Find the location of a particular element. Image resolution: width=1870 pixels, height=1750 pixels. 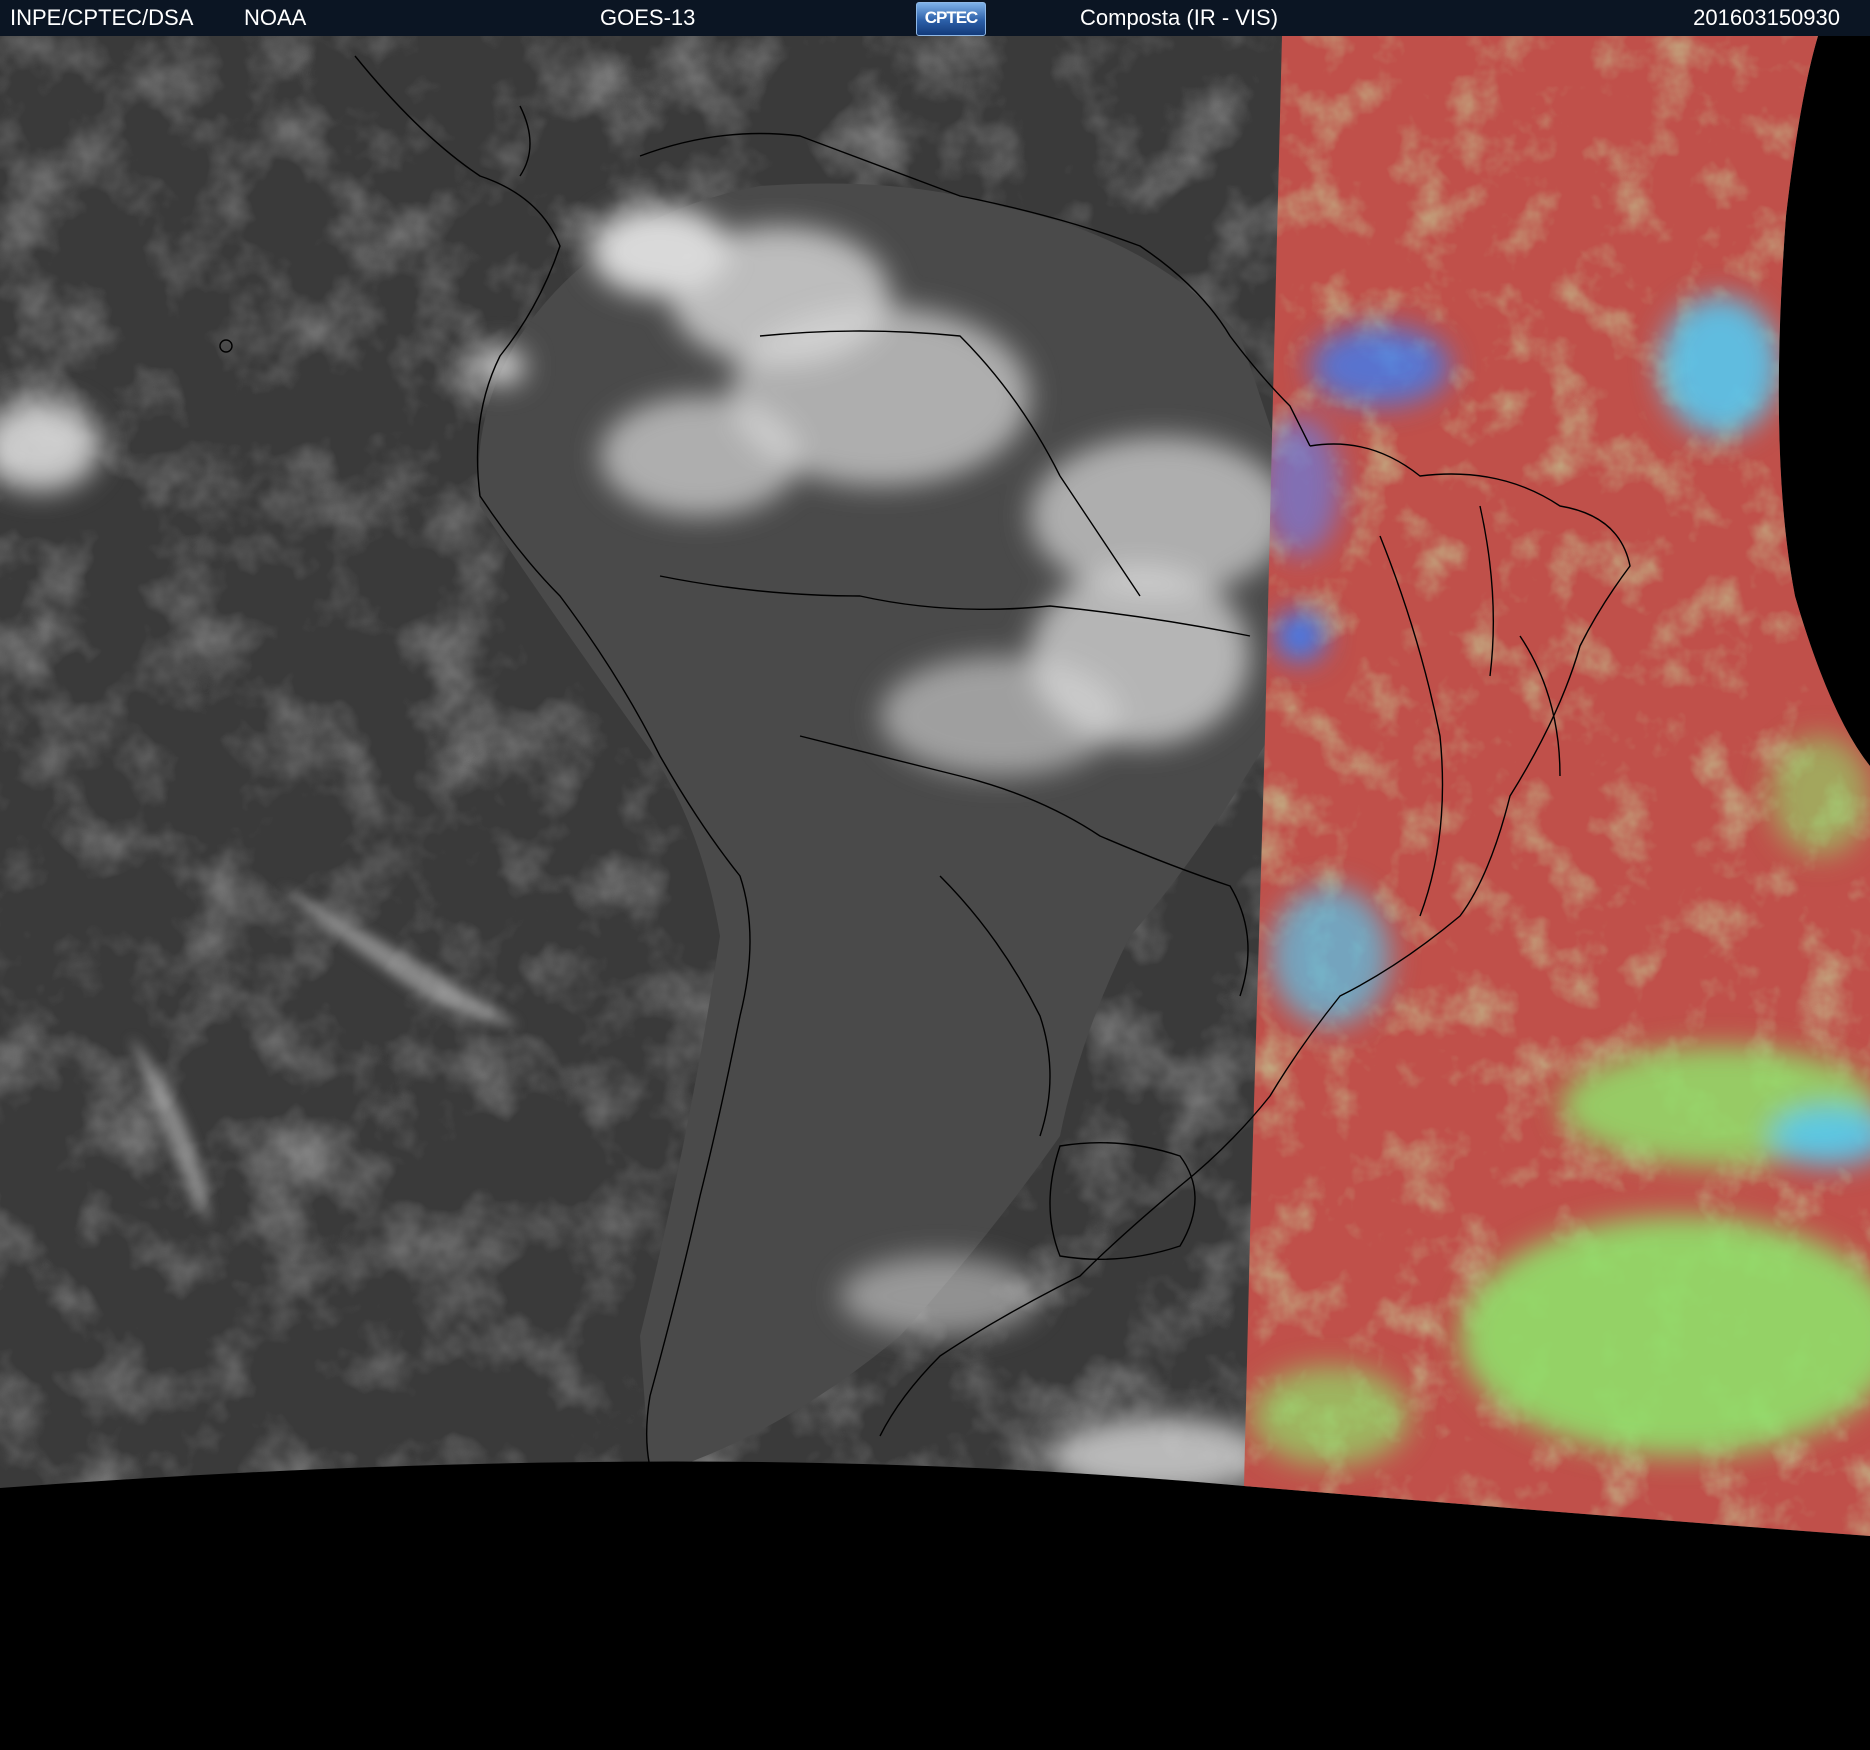

agency-label: NOAA is located at coordinates (275, 17).